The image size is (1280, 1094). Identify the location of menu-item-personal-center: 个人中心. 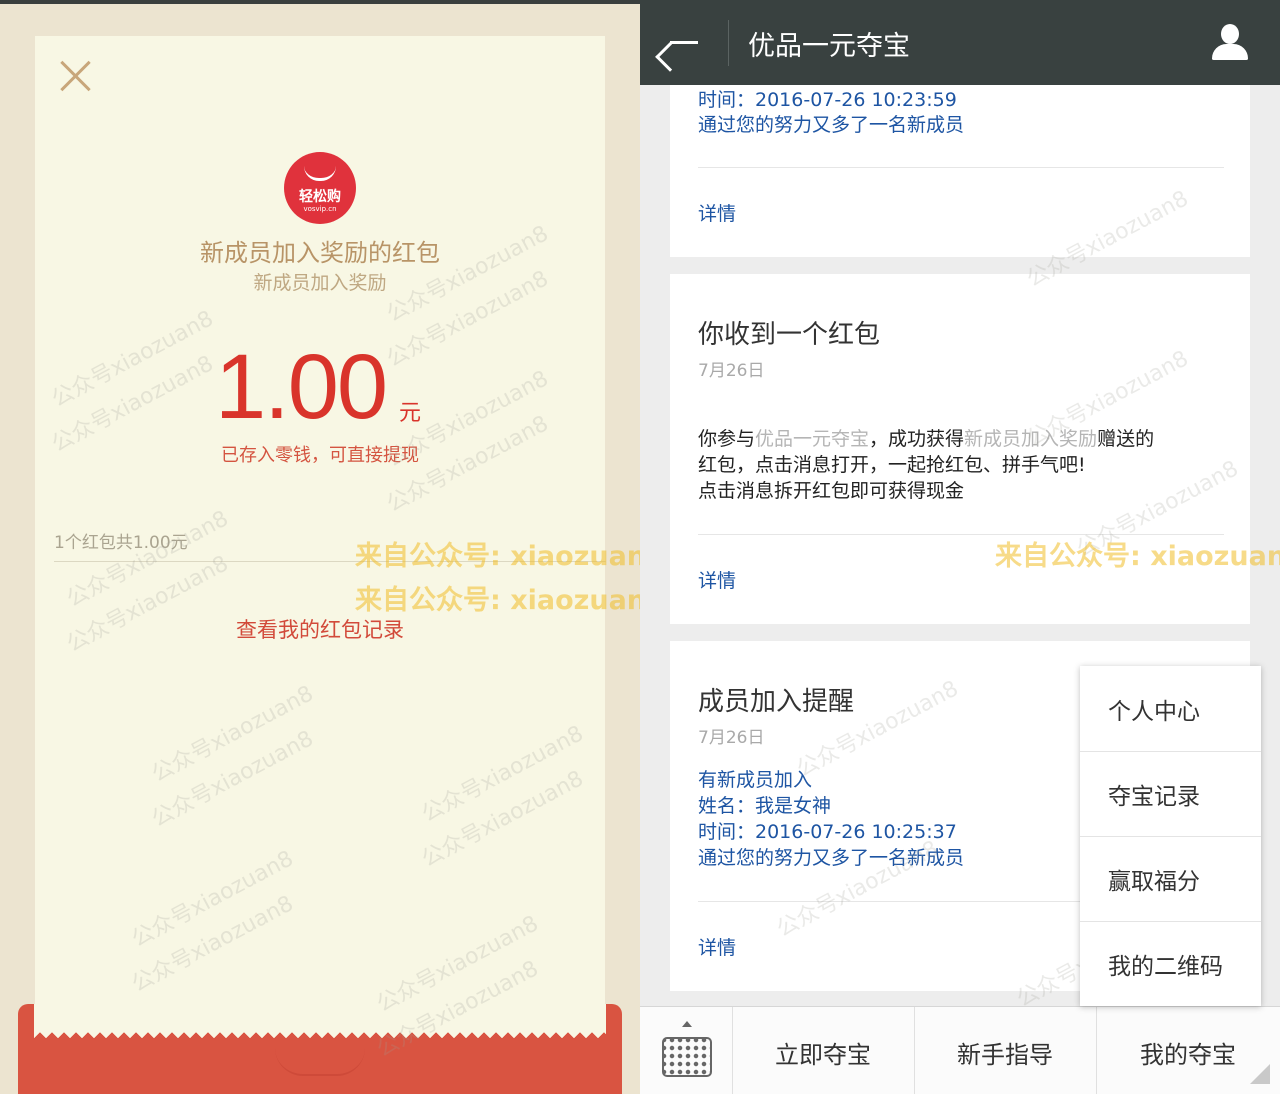
(1170, 709).